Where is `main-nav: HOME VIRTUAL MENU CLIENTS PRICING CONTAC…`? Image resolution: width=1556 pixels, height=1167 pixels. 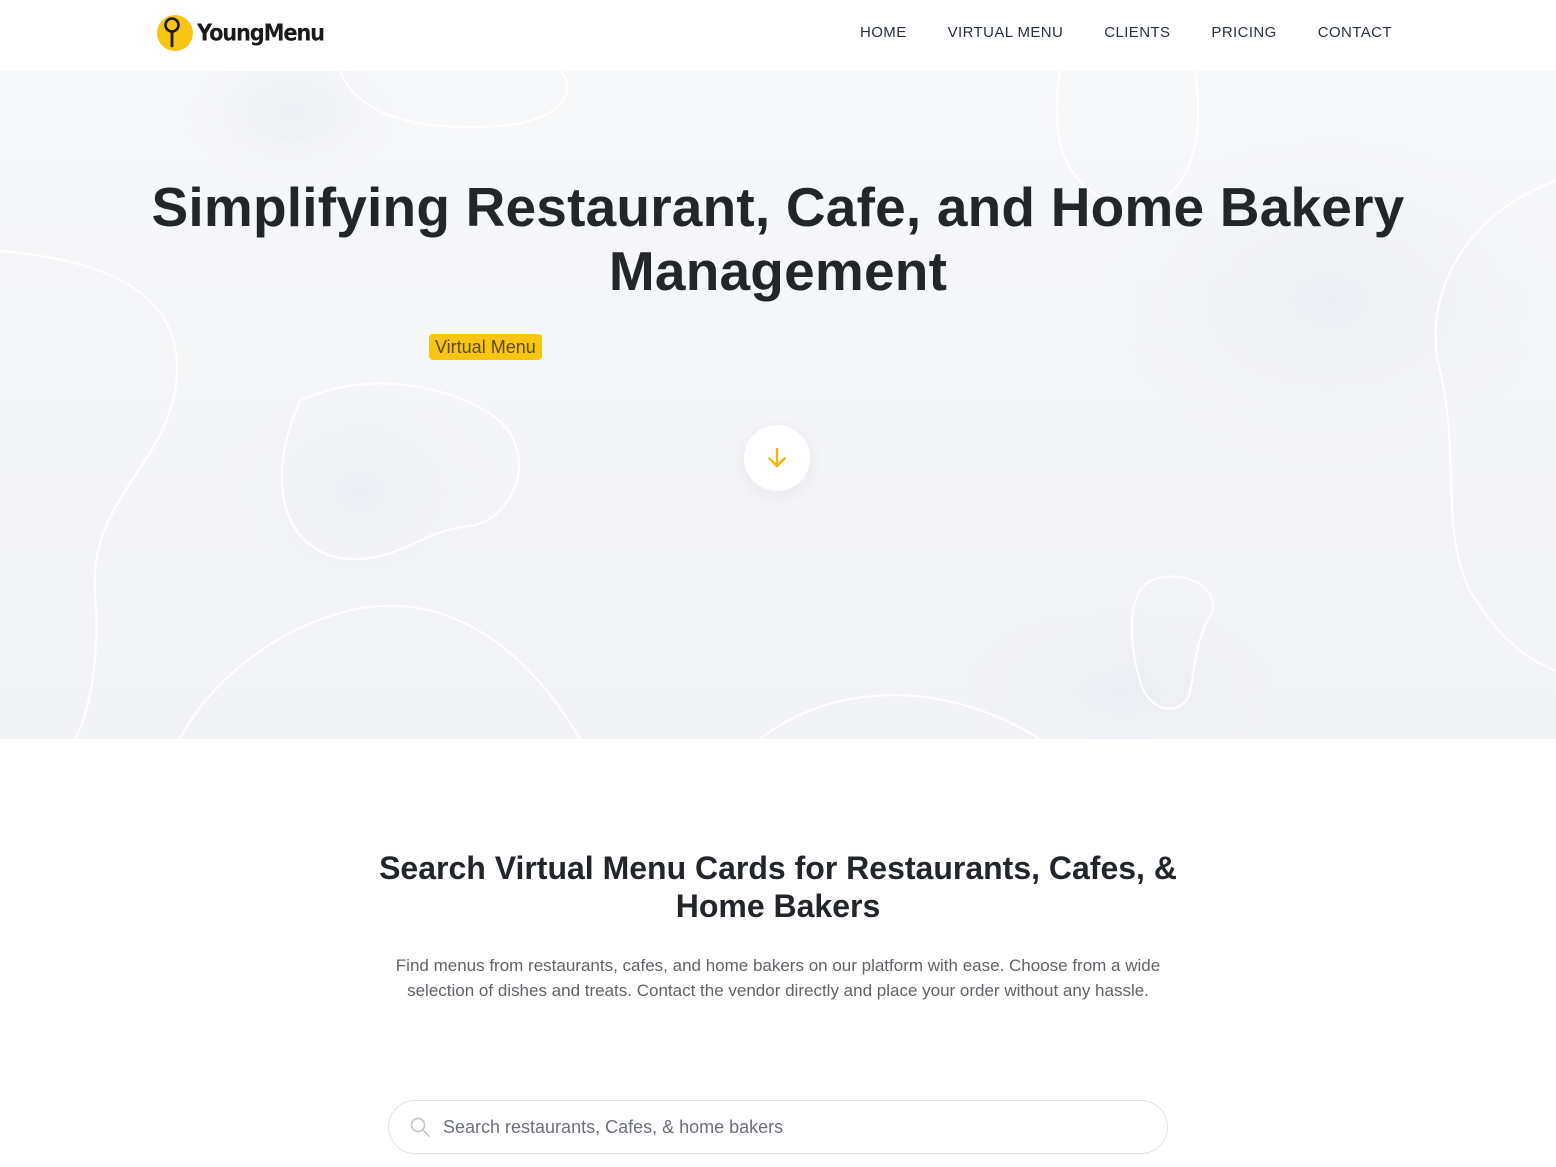 main-nav: HOME VIRTUAL MENU CLIENTS PRICING CONTAC… is located at coordinates (1126, 32).